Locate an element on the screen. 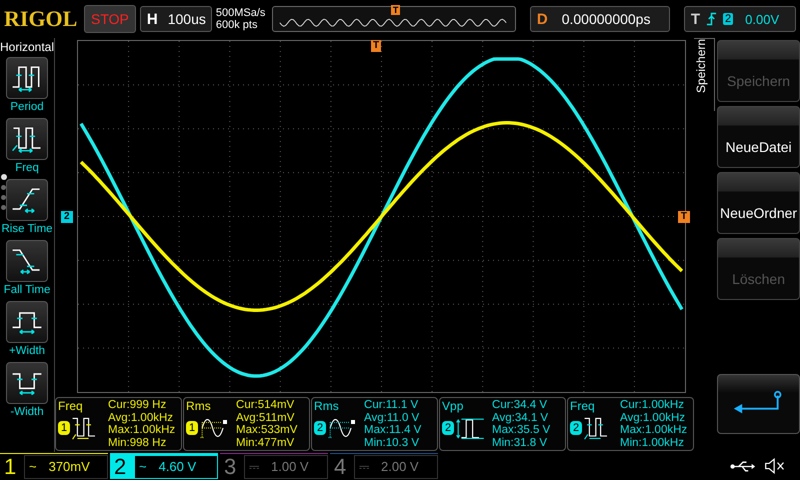  enter-button is located at coordinates (758, 404).